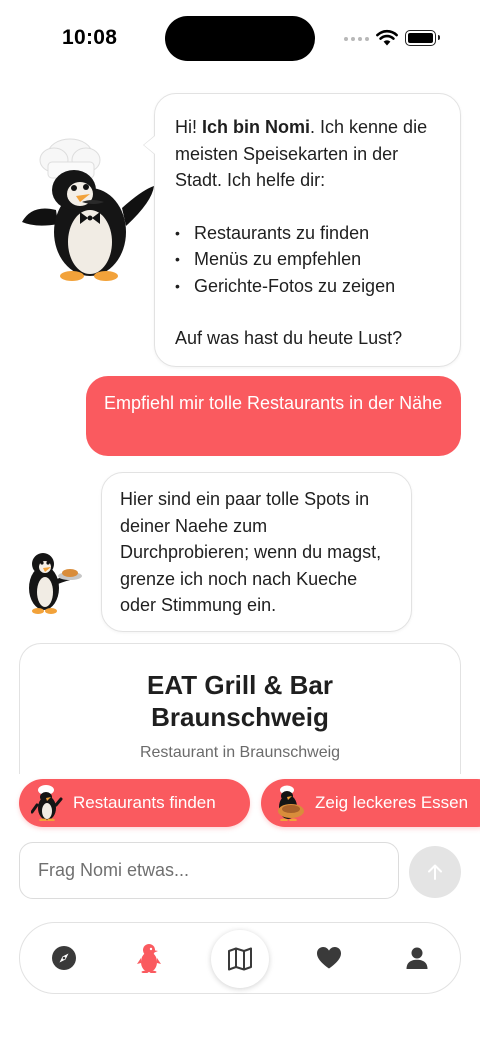  I want to click on compass-icon, so click(64, 958).